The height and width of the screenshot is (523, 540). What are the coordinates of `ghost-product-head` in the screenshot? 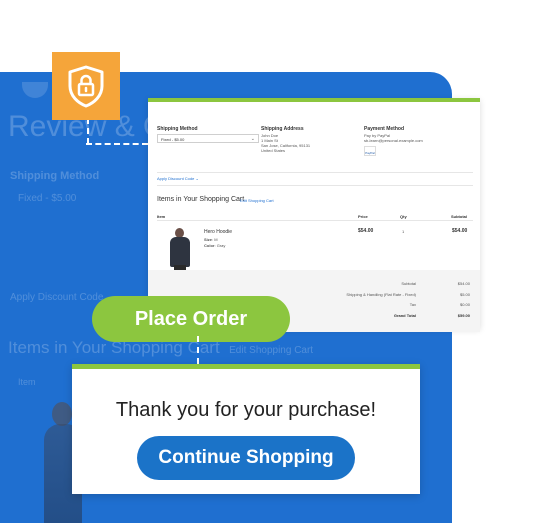 It's located at (62, 414).